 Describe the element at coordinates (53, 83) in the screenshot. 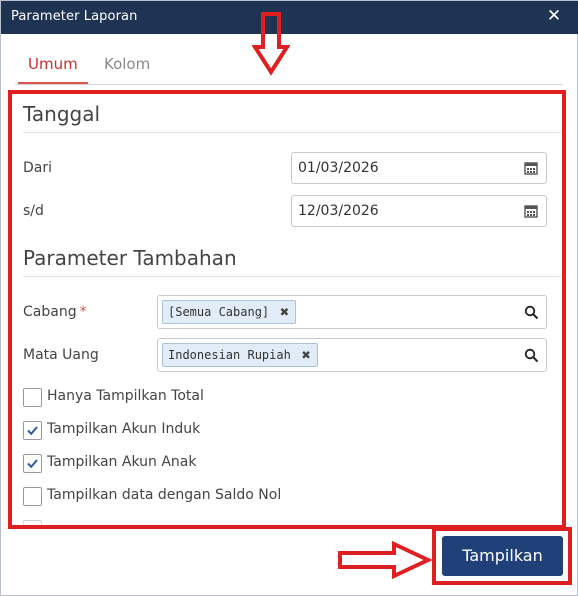

I see `active-tab-indicator` at that location.